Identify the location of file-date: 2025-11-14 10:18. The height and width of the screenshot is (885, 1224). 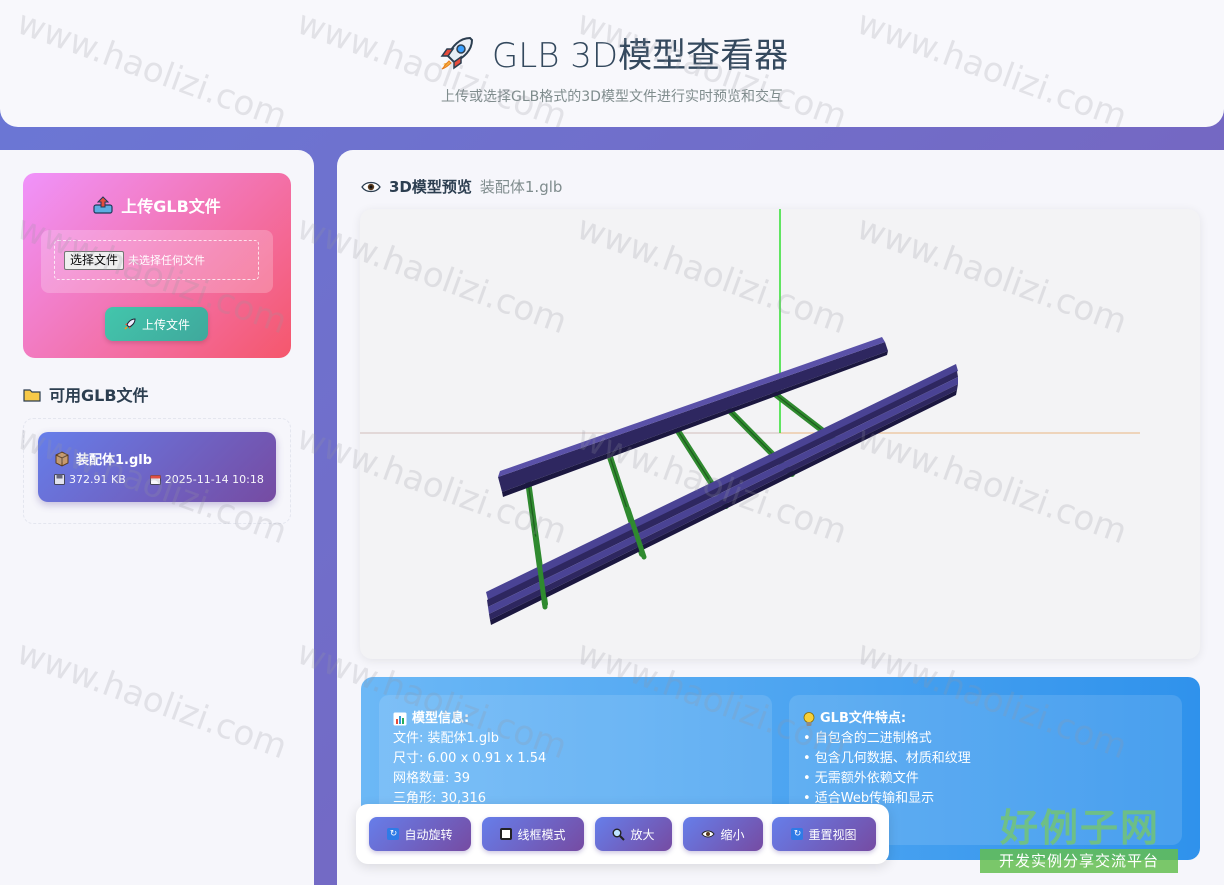
(206, 479).